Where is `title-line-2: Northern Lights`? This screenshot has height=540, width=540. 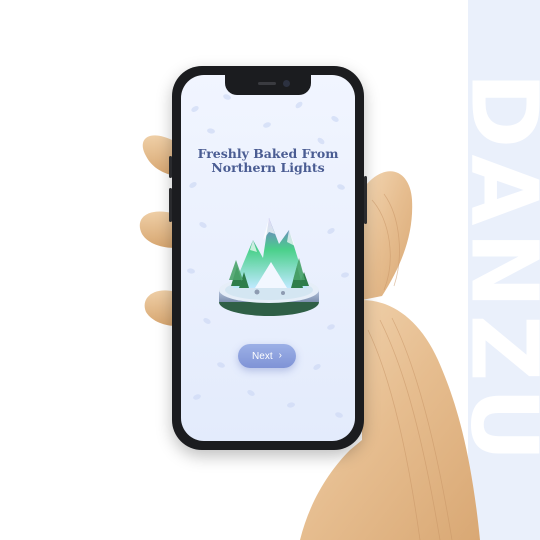
title-line-2: Northern Lights is located at coordinates (268, 167).